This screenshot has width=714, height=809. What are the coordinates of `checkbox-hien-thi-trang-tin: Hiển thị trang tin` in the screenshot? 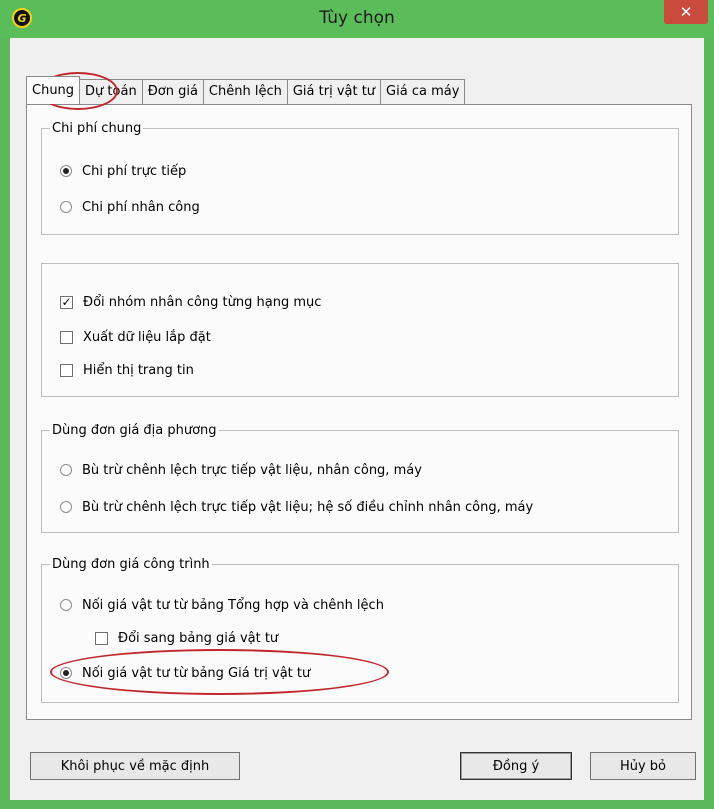 It's located at (127, 370).